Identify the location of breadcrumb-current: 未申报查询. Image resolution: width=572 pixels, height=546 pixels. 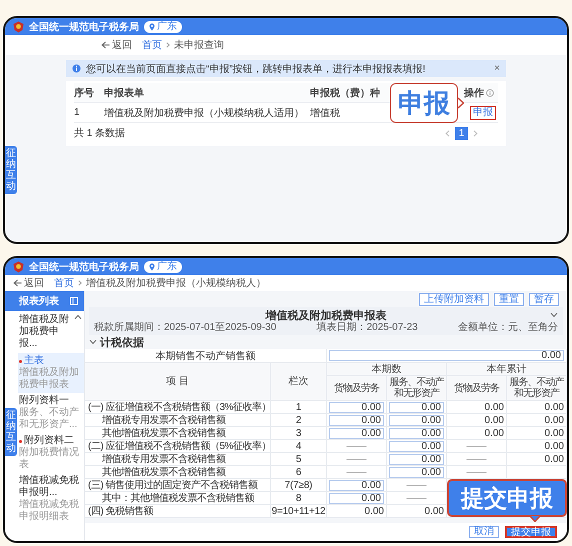
(199, 45).